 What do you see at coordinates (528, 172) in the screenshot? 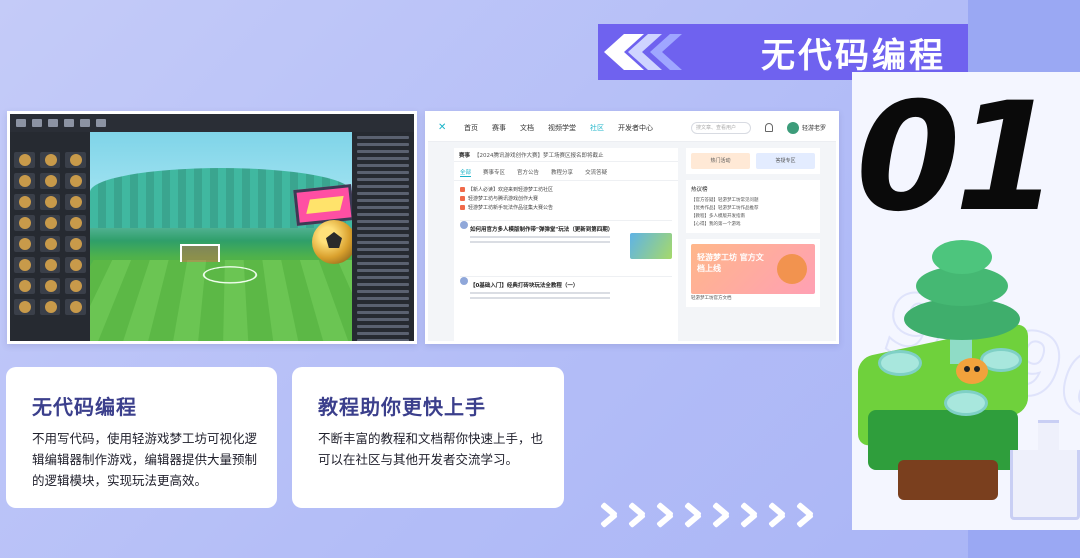
I see `tab-announcements: 官方公告` at bounding box center [528, 172].